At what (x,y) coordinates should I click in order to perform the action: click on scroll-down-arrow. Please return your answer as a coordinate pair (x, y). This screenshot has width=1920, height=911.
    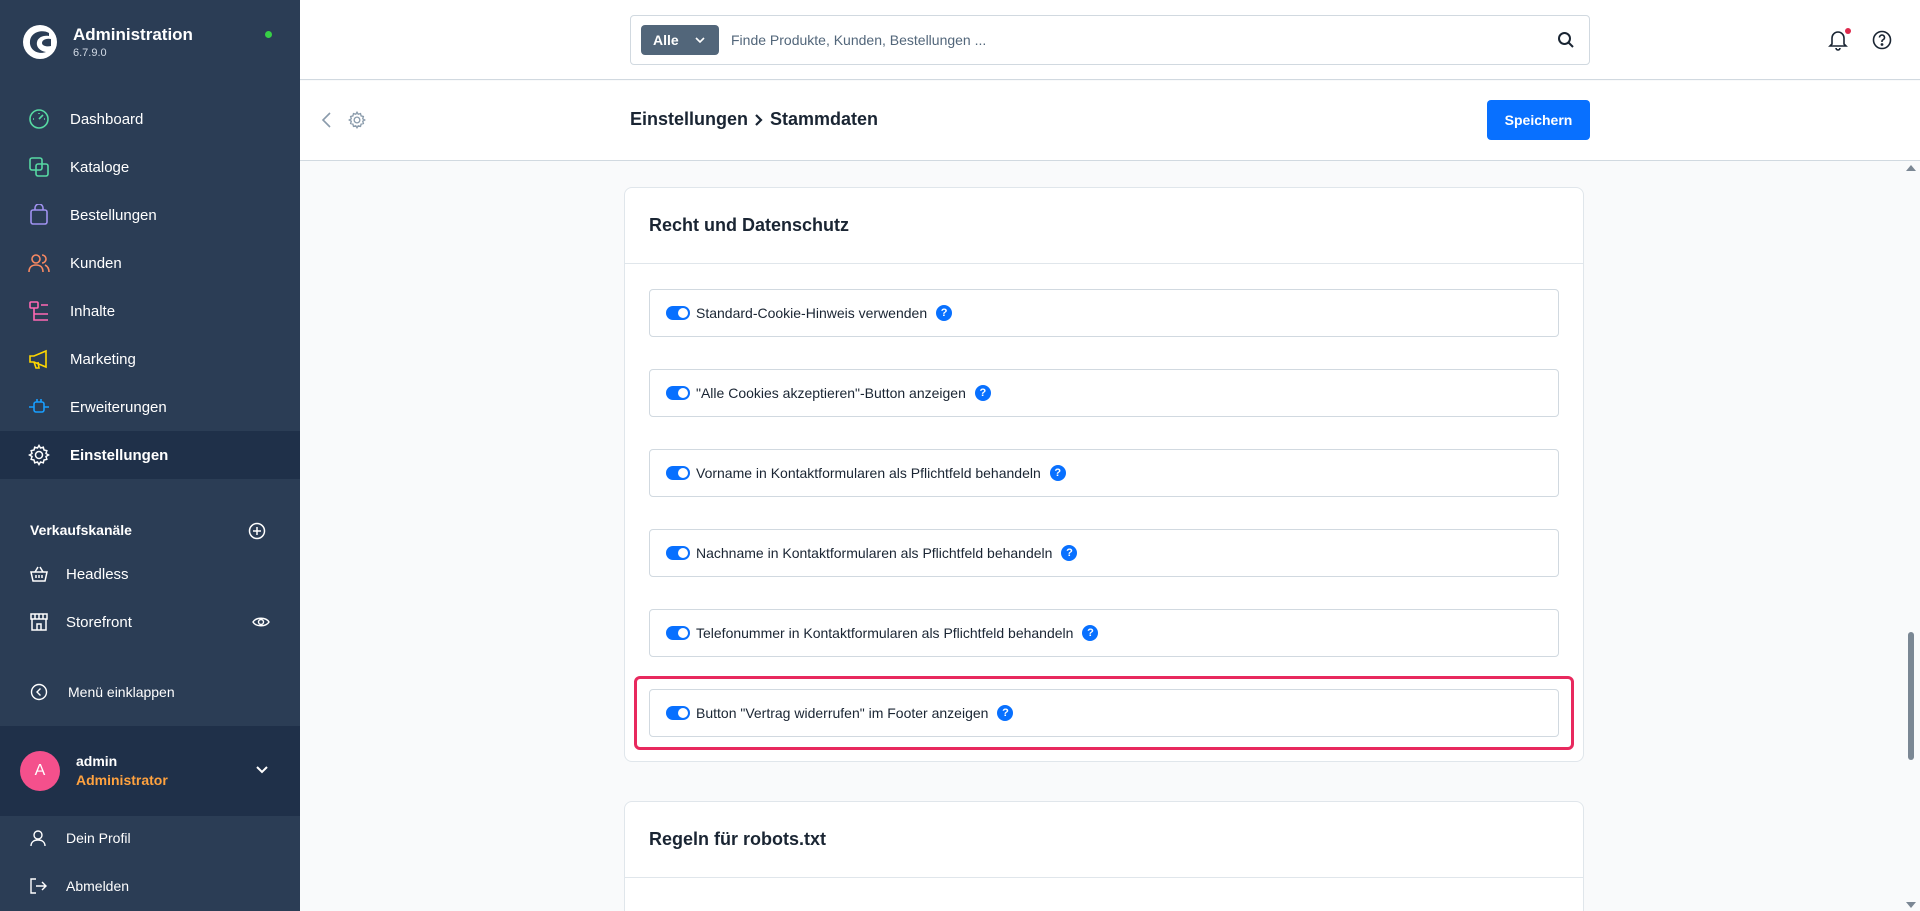
    Looking at the image, I should click on (1911, 905).